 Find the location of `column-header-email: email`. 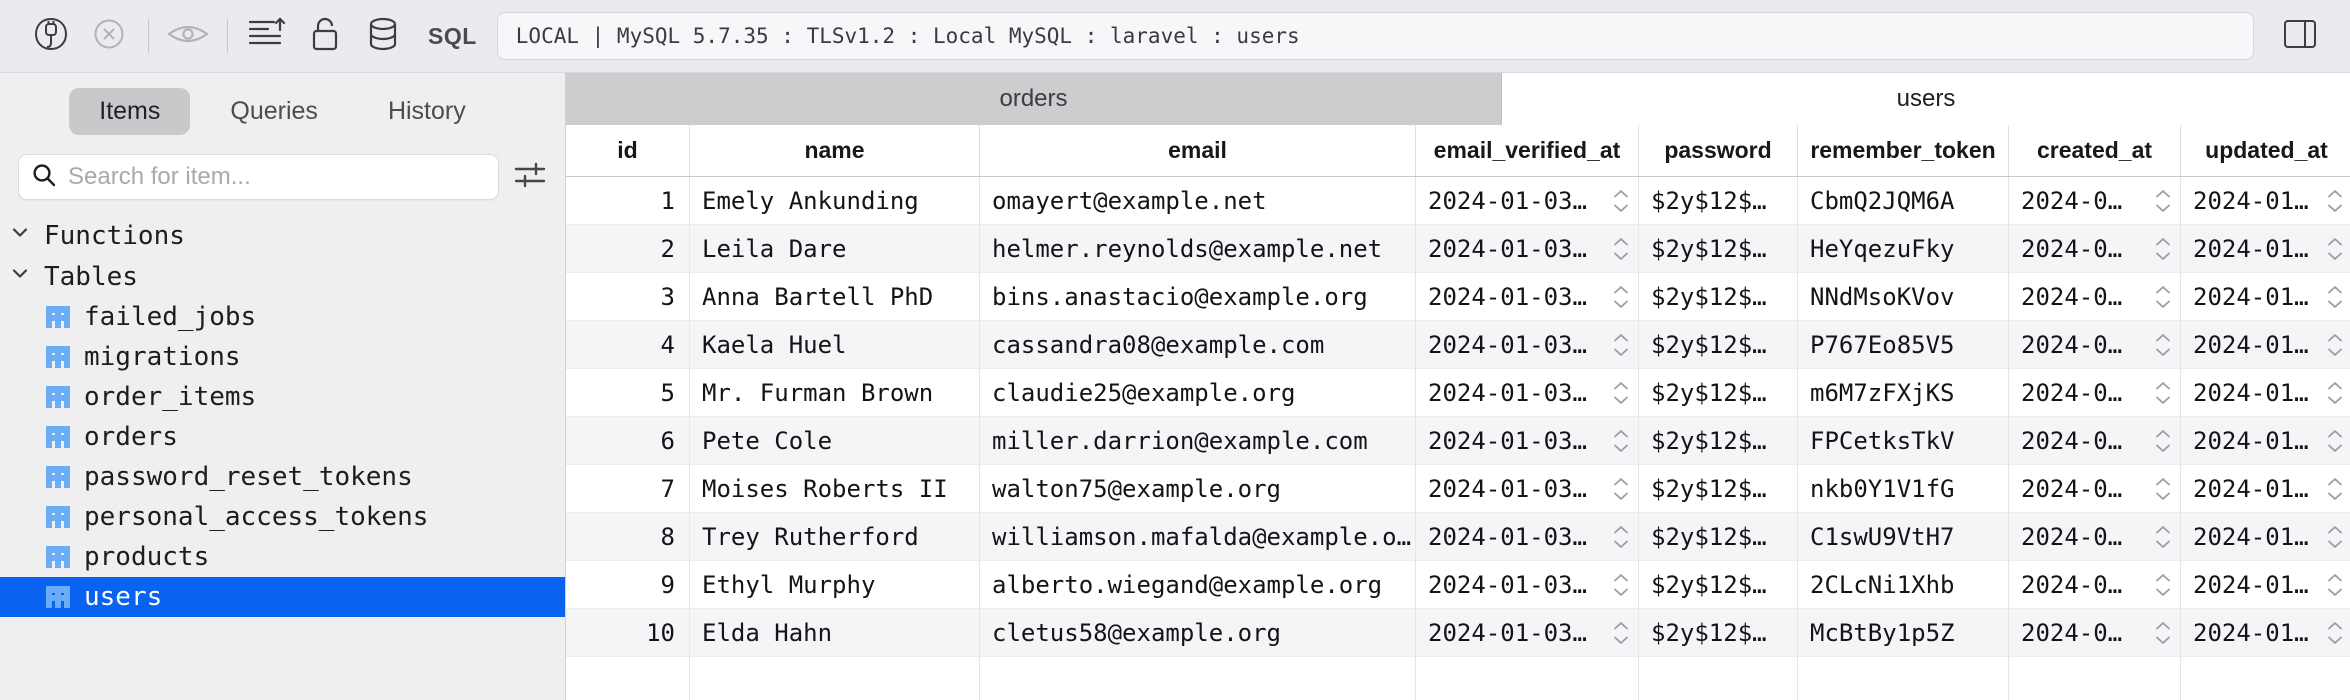

column-header-email: email is located at coordinates (1198, 150).